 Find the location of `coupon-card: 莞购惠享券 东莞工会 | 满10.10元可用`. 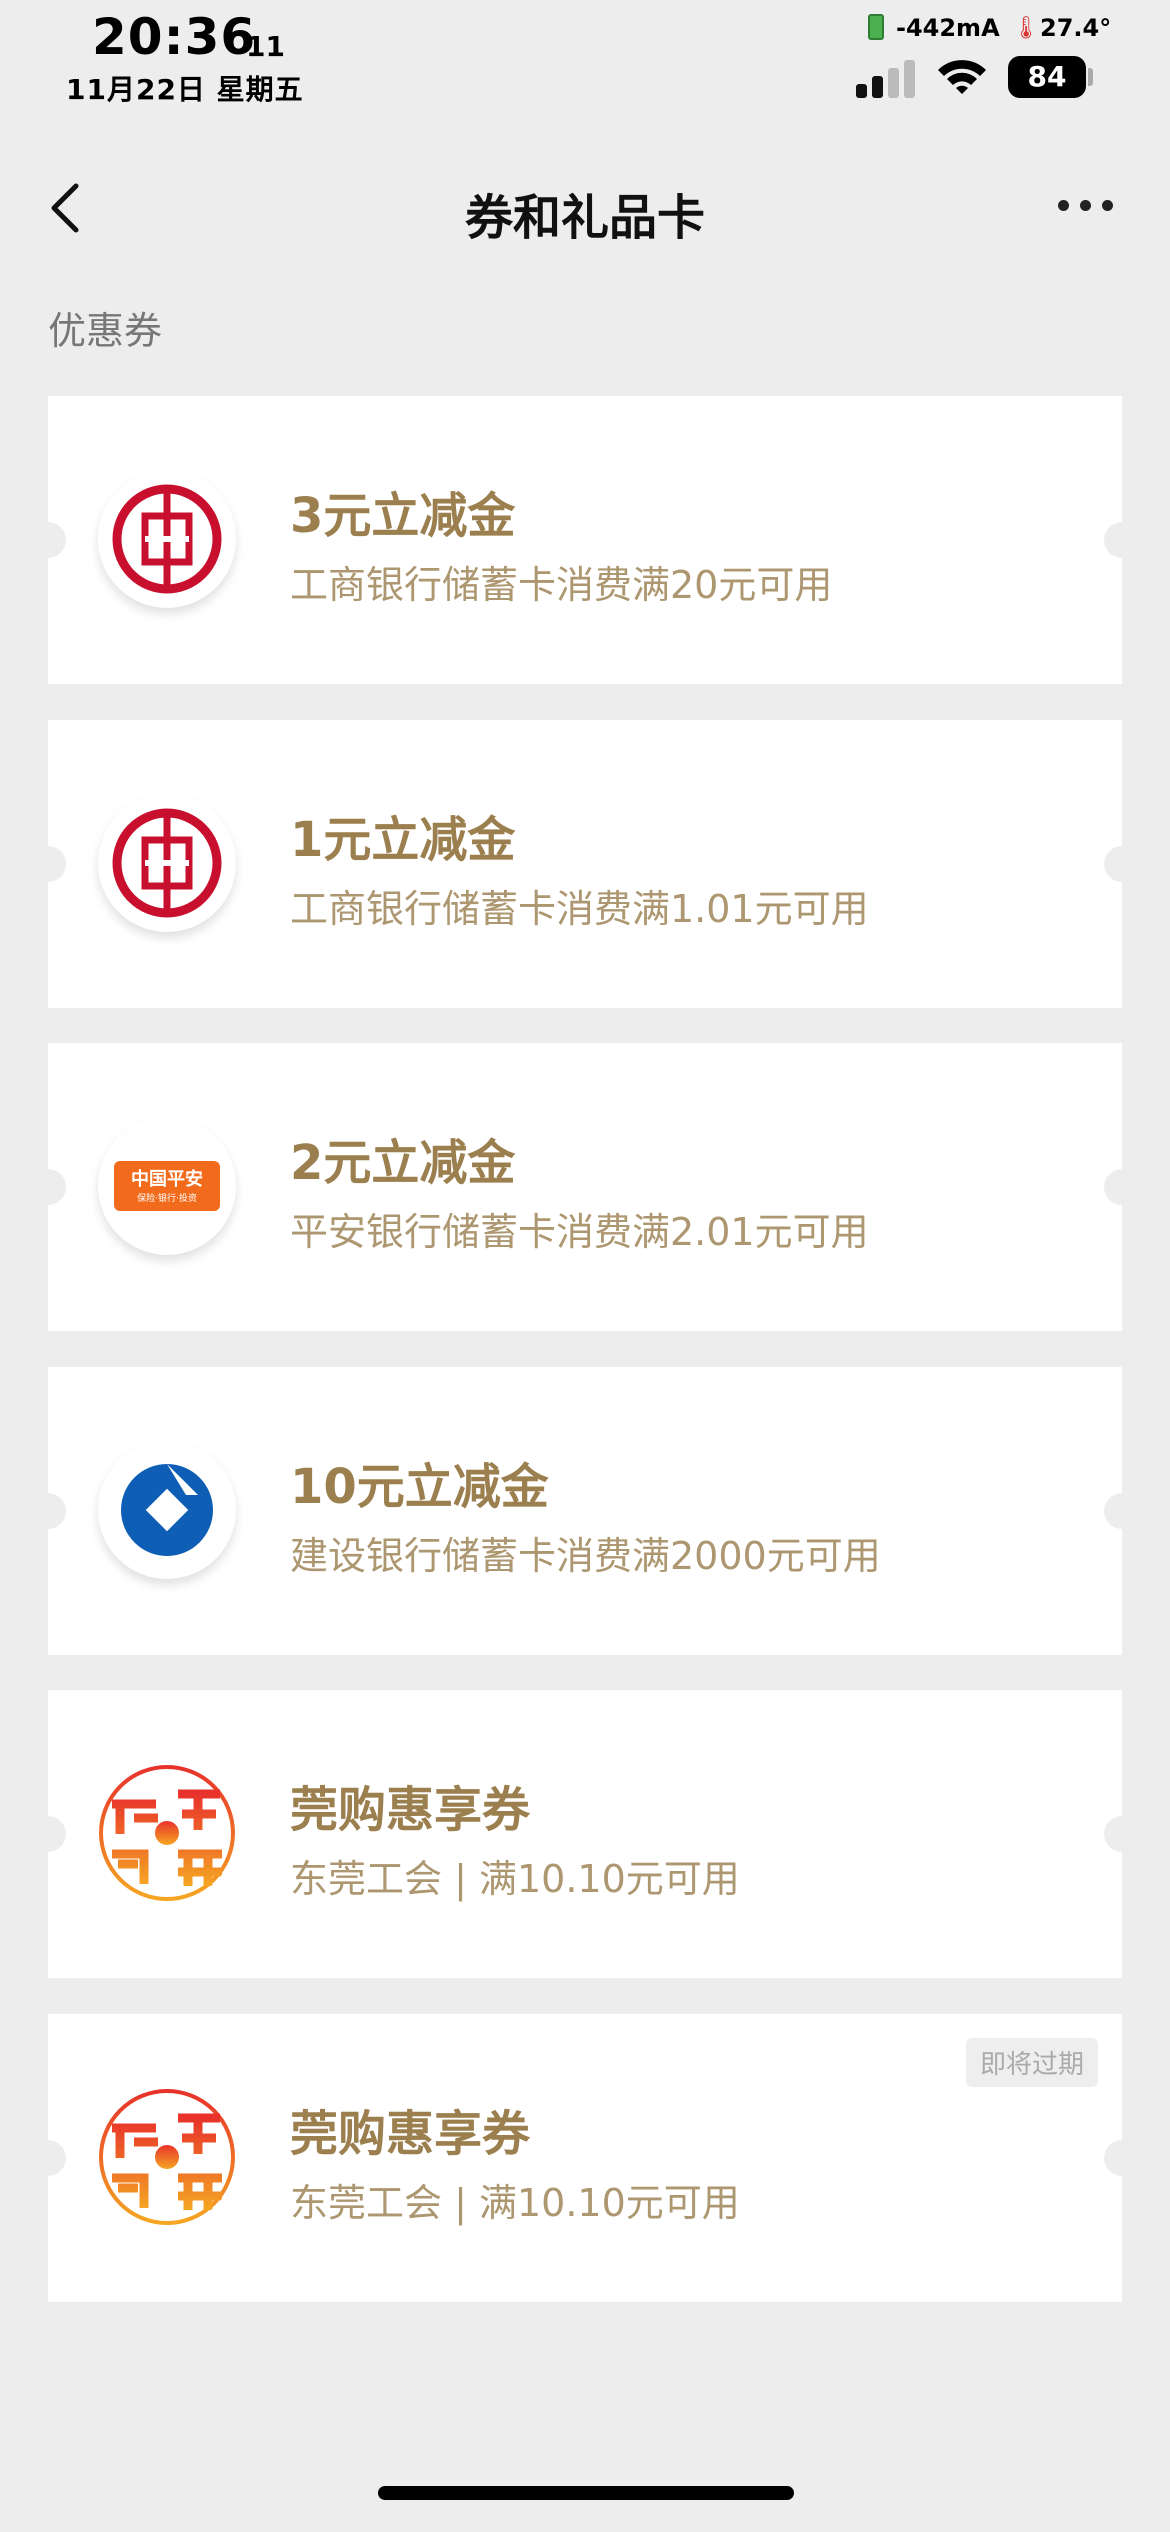

coupon-card: 莞购惠享券 东莞工会 | 满10.10元可用 is located at coordinates (585, 1834).